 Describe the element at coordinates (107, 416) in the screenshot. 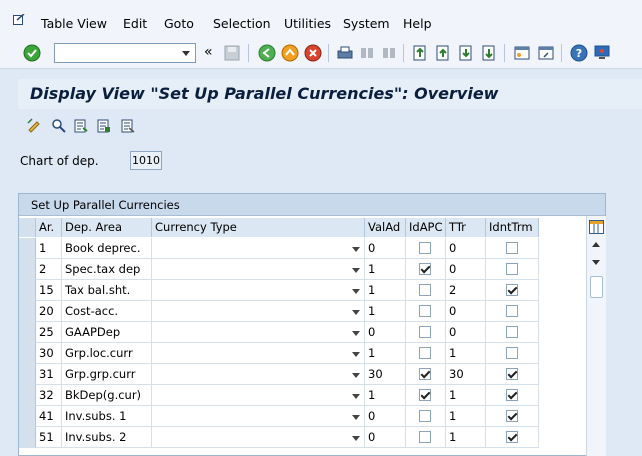

I see `cell-dep-area: Inv.subs. 1` at that location.